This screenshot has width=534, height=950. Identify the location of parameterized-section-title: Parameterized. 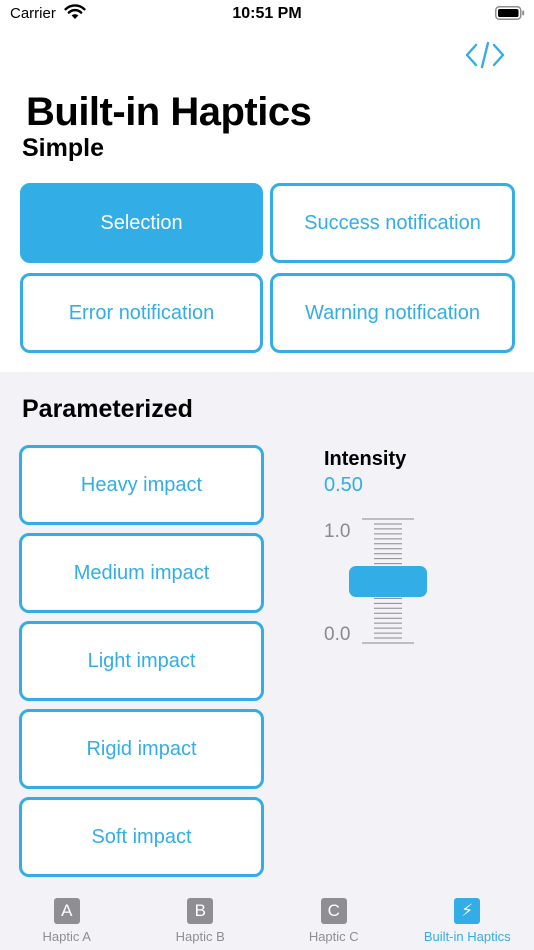
(107, 409).